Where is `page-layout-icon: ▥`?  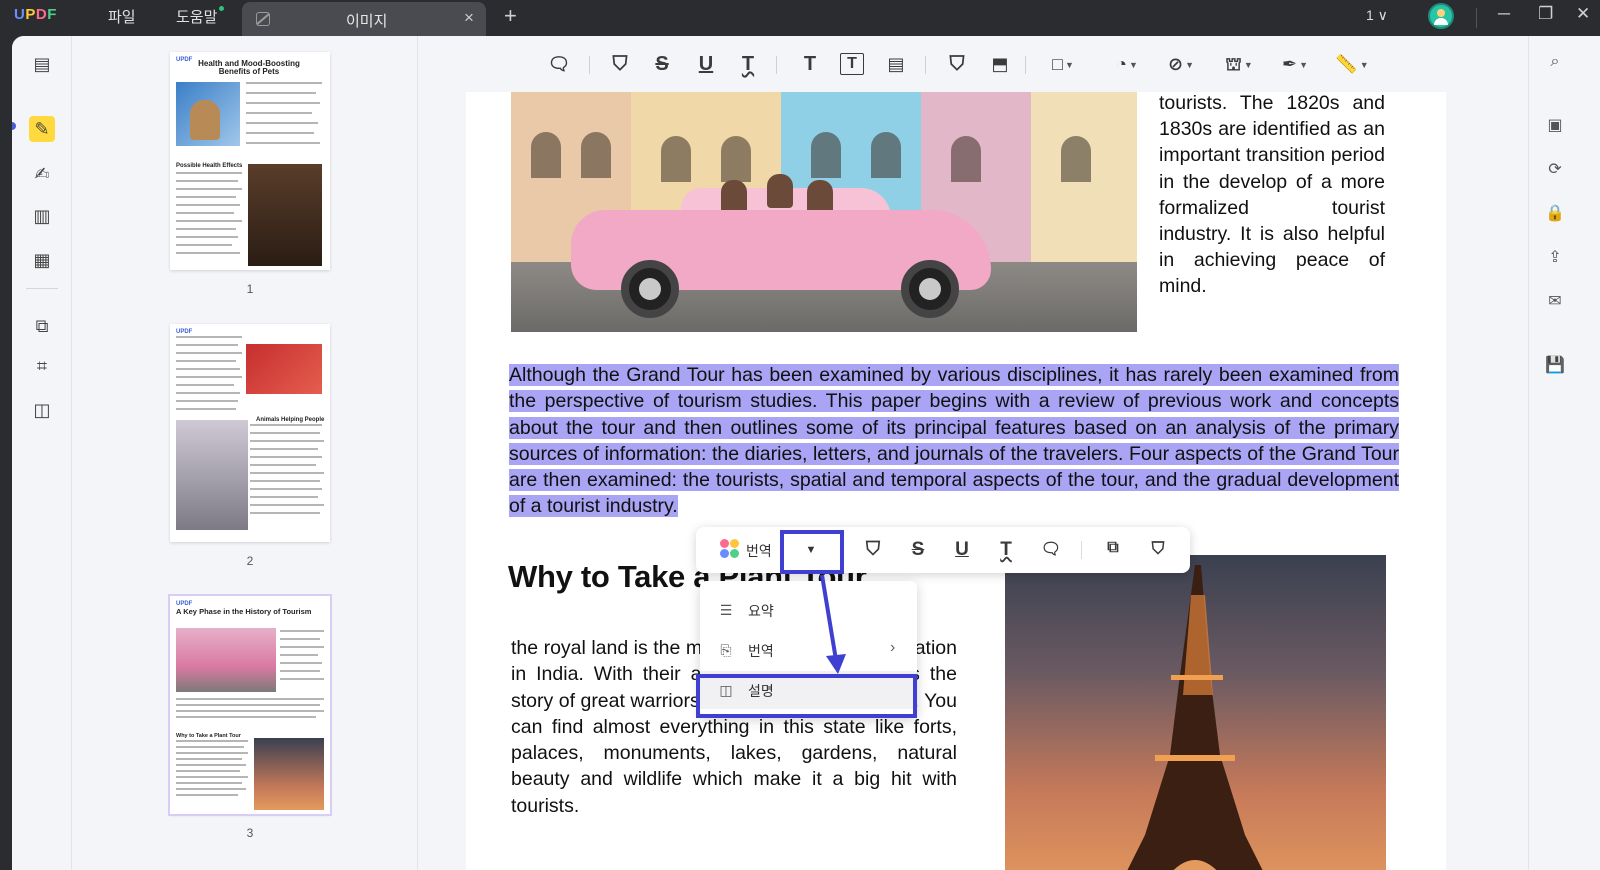
page-layout-icon: ▥ is located at coordinates (42, 216).